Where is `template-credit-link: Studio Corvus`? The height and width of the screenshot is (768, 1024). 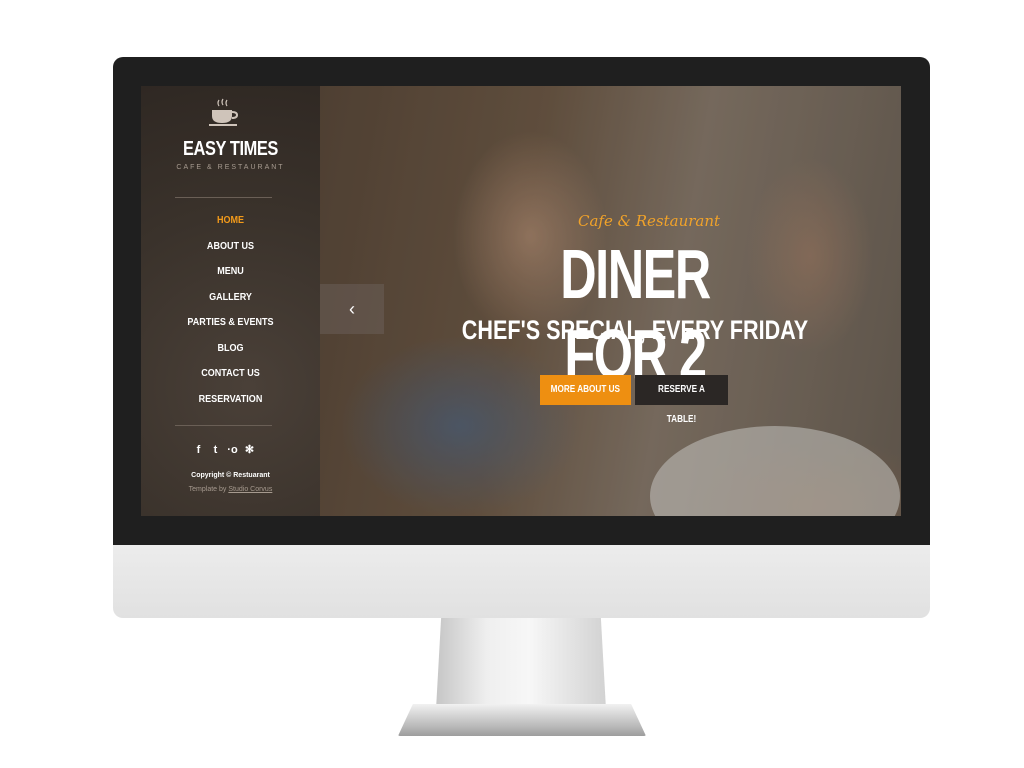
template-credit-link: Studio Corvus is located at coordinates (250, 489).